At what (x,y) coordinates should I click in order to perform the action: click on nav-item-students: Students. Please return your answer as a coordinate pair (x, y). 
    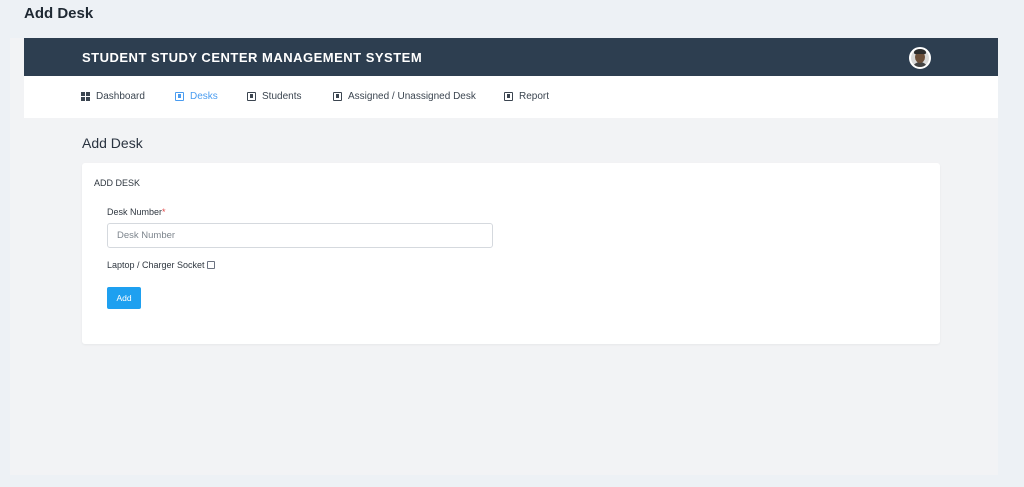
    Looking at the image, I should click on (274, 96).